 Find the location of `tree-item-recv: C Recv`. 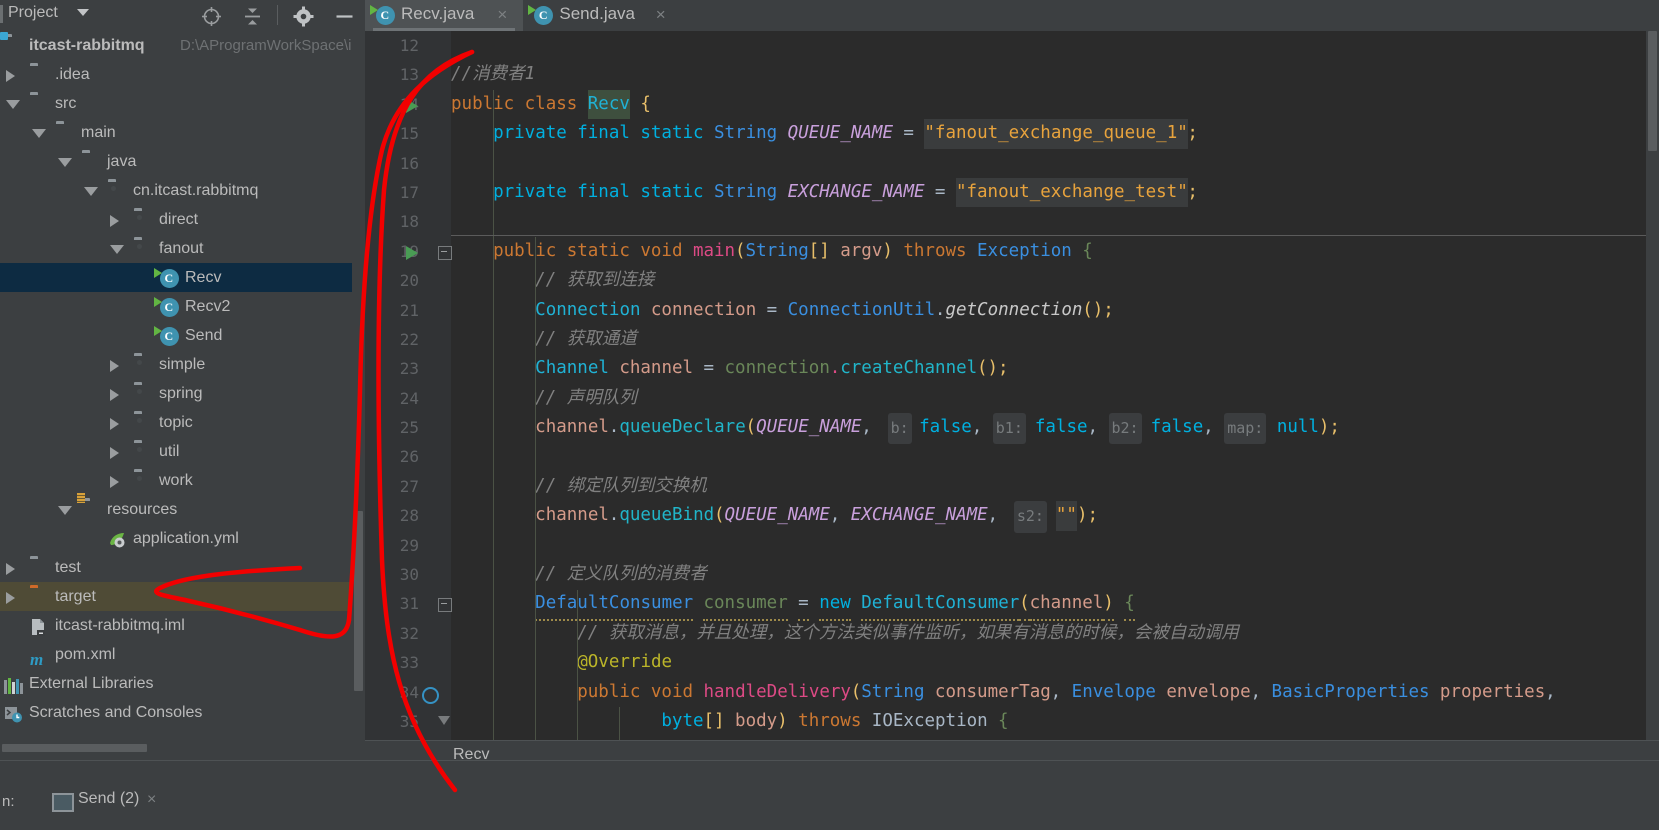

tree-item-recv: C Recv is located at coordinates (176, 277).